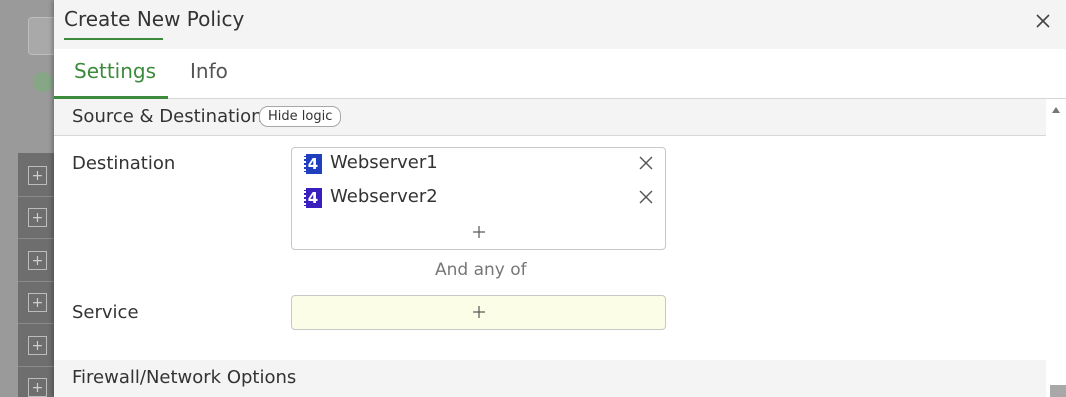 Image resolution: width=1066 pixels, height=397 pixels. I want to click on section-source-destination: Source & Destination Hide logic, so click(550, 117).